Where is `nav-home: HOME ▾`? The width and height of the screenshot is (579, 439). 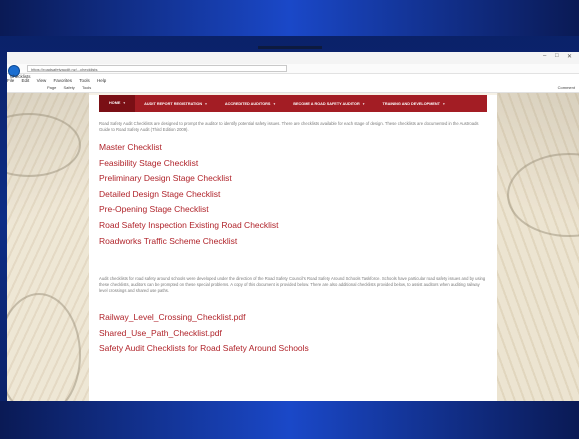 nav-home: HOME ▾ is located at coordinates (117, 103).